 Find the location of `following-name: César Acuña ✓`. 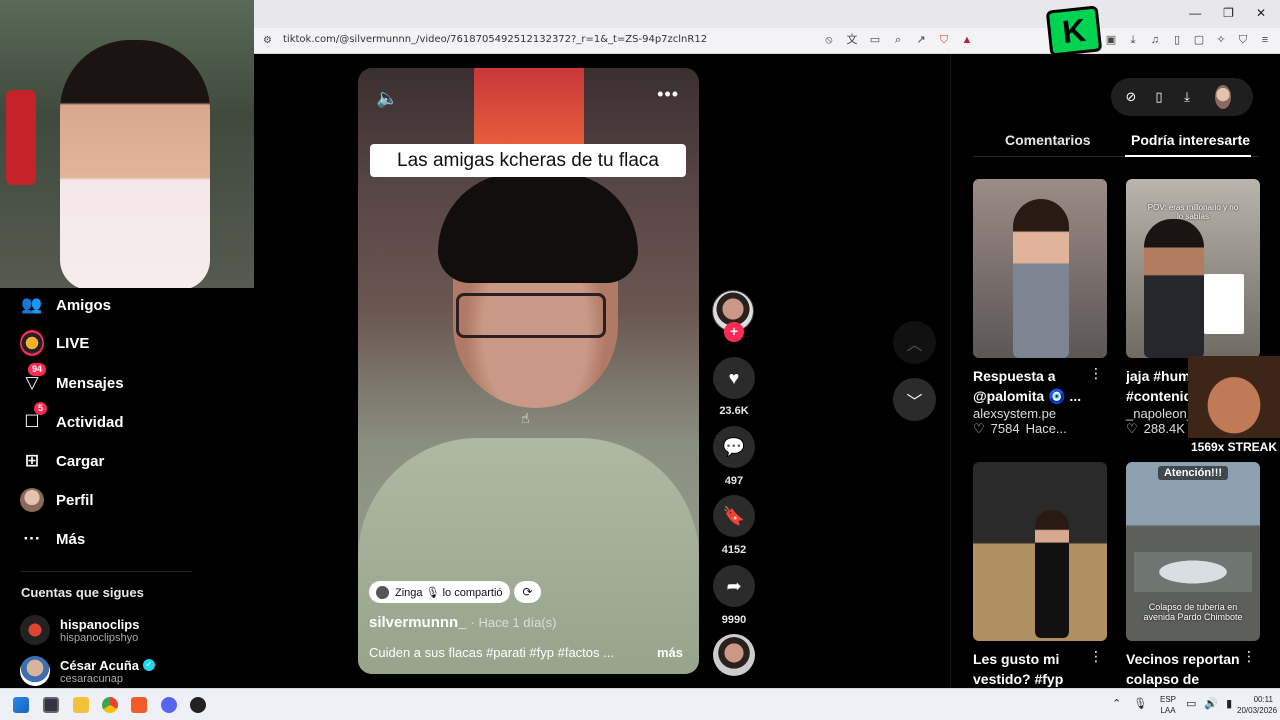

following-name: César Acuña ✓ is located at coordinates (107, 665).